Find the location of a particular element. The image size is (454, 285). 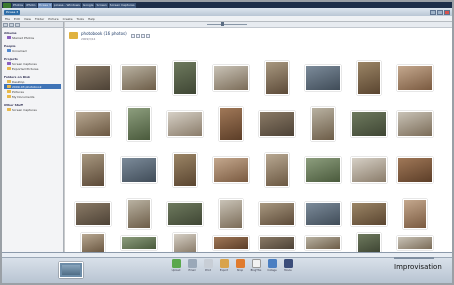

add-button is located at coordinates (5, 24).